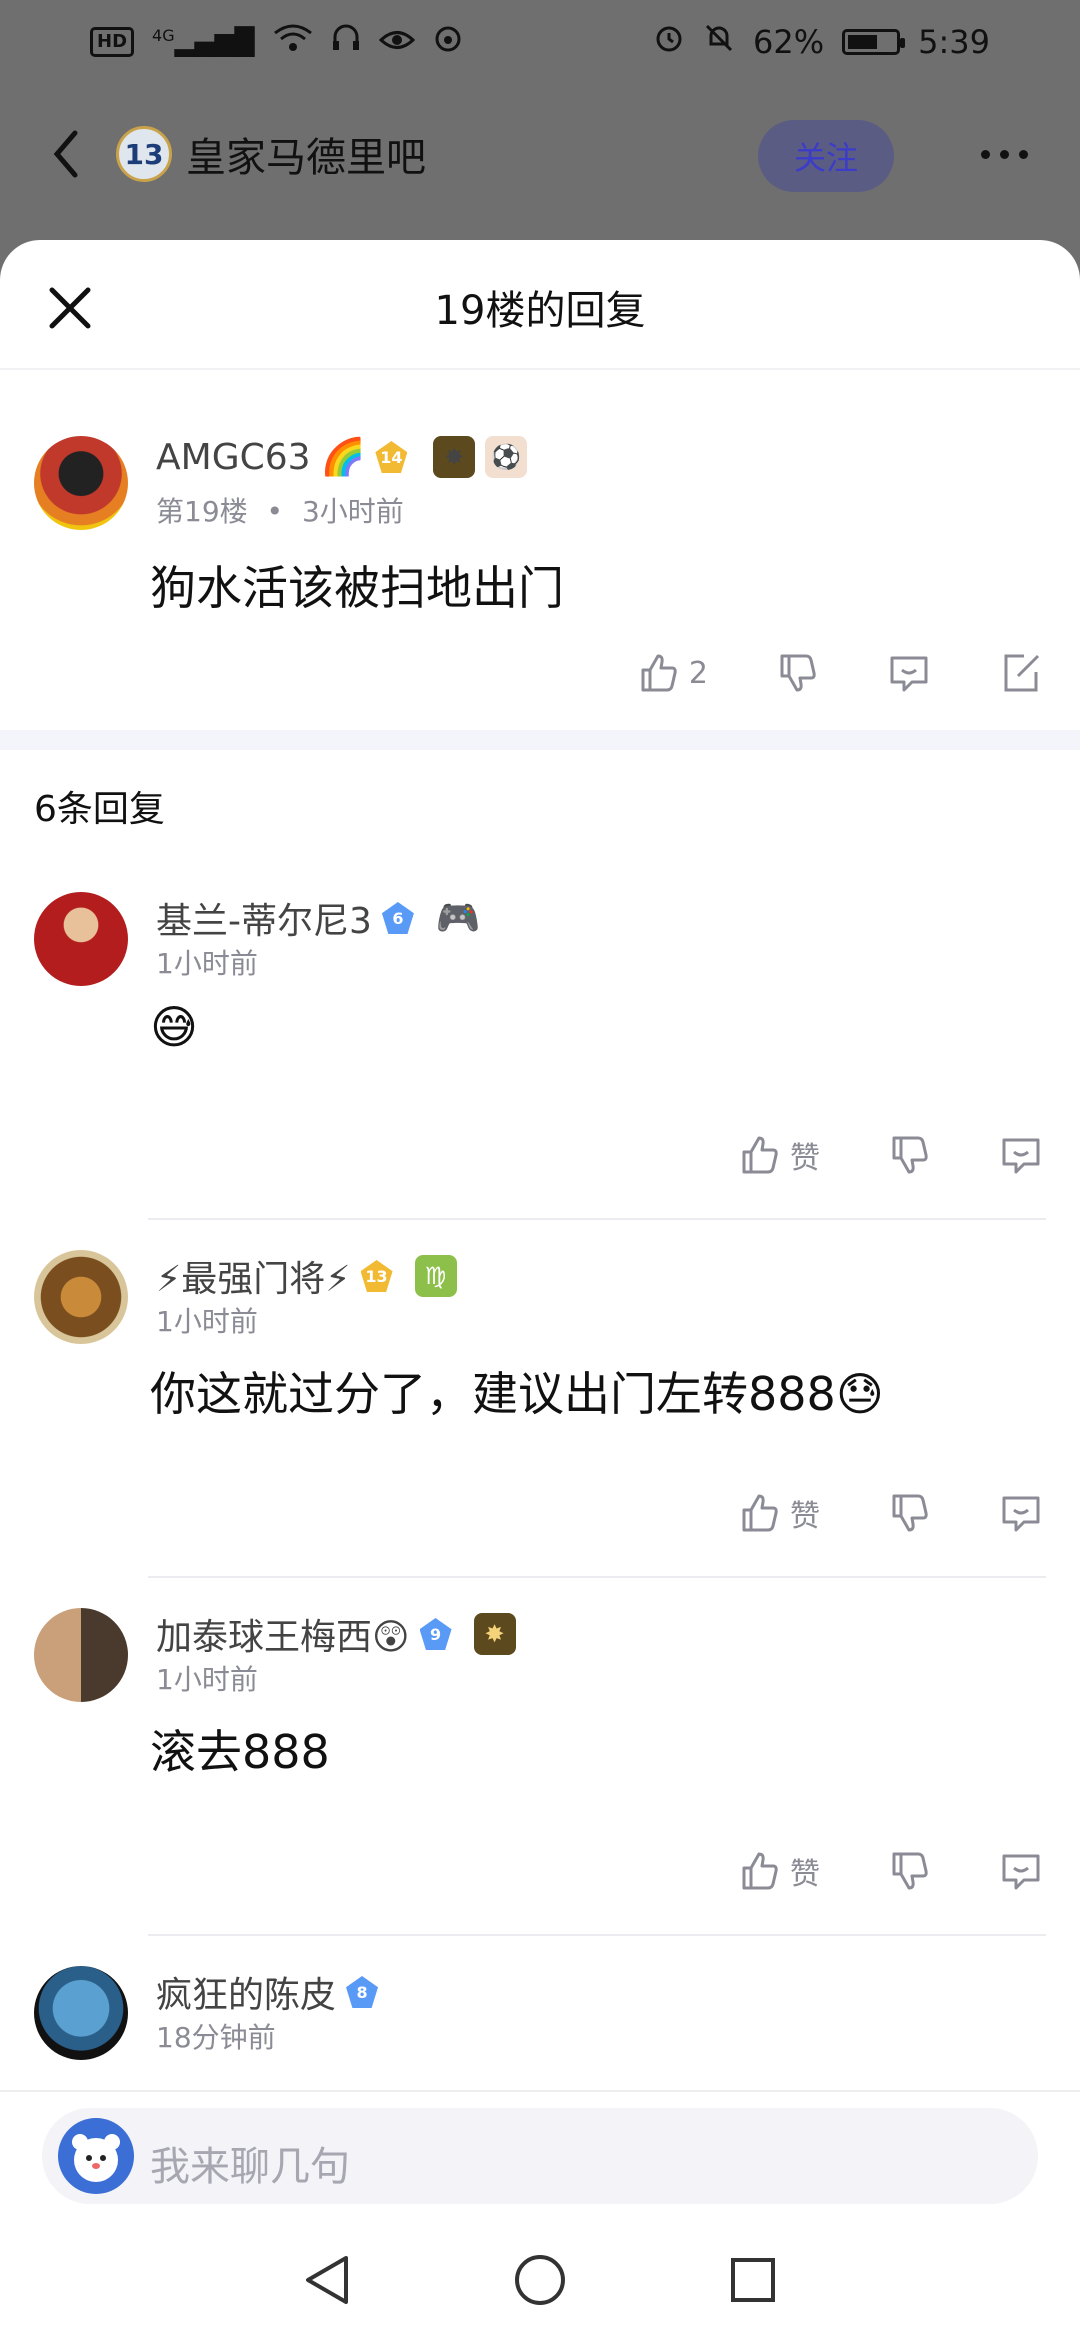 The width and height of the screenshot is (1080, 2340). What do you see at coordinates (753, 2280) in the screenshot?
I see `nav-recents-button` at bounding box center [753, 2280].